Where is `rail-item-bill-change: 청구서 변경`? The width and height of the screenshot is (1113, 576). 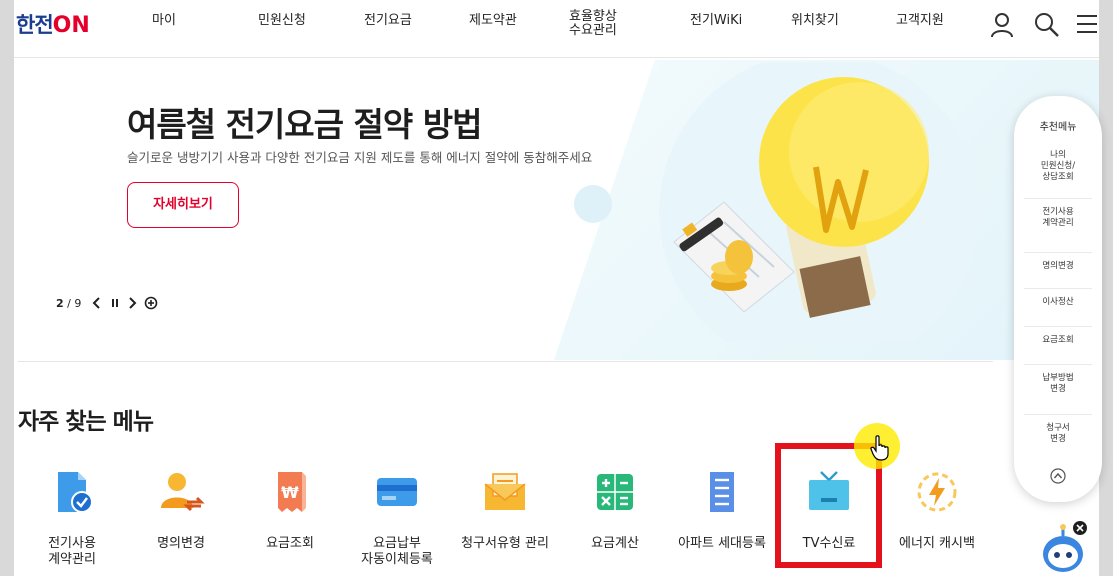
rail-item-bill-change: 청구서 변경 is located at coordinates (1058, 429).